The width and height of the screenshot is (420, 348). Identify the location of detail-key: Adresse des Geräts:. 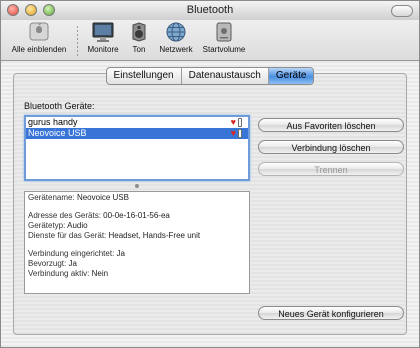
(64, 215).